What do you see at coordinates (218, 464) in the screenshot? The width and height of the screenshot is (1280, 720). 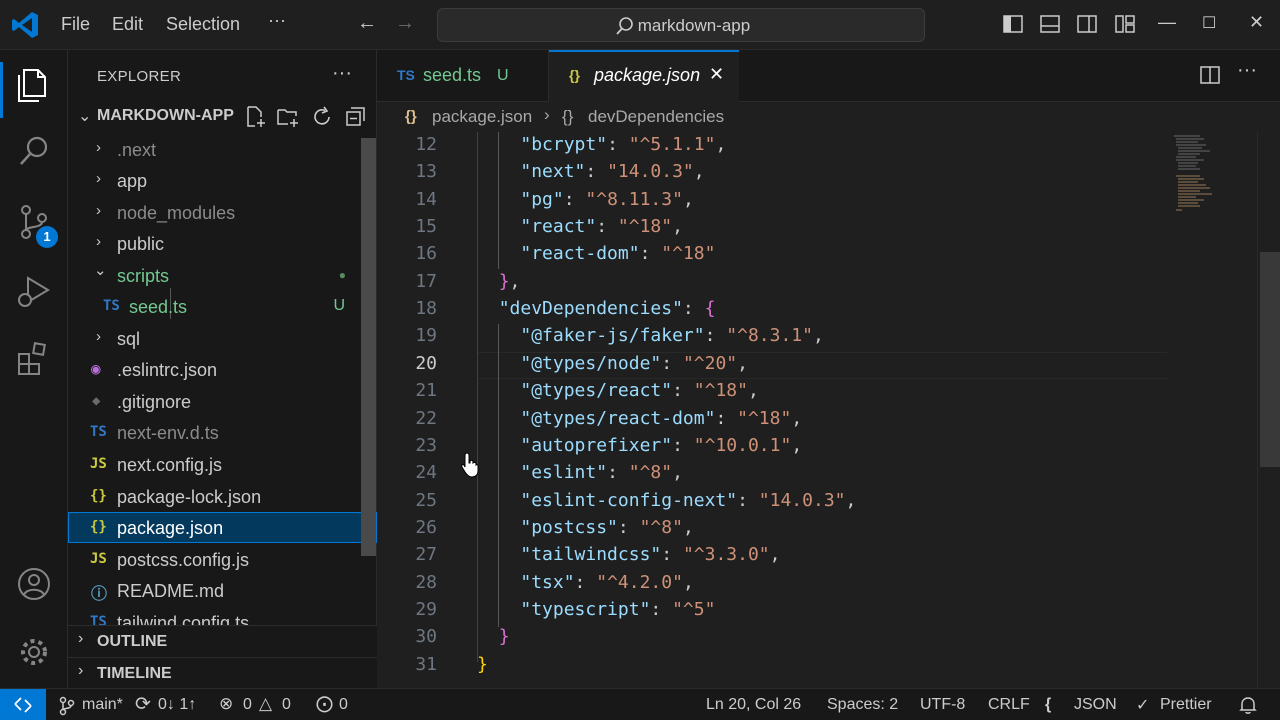 I see `tree-file-next-config: JS next.config.js` at bounding box center [218, 464].